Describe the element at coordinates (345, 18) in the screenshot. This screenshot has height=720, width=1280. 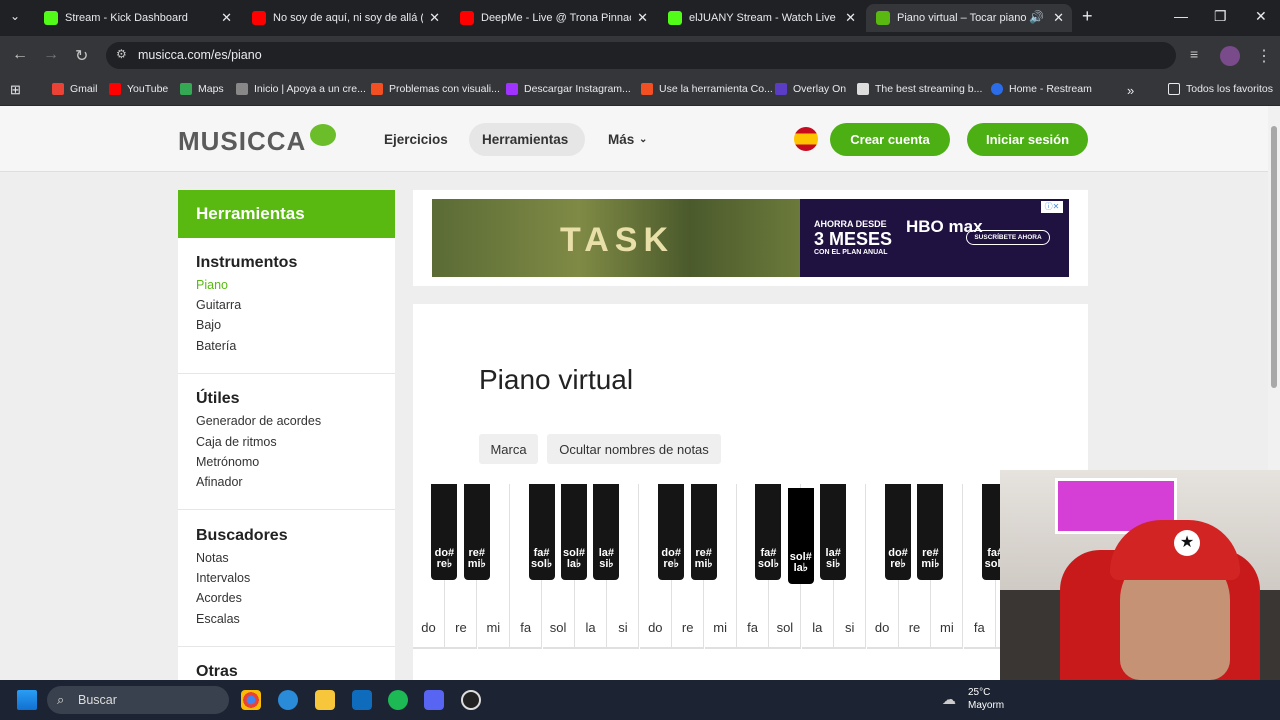
I see `tab-youtube-song: No soy de aquí, ni soy de allá (En v ✕` at that location.